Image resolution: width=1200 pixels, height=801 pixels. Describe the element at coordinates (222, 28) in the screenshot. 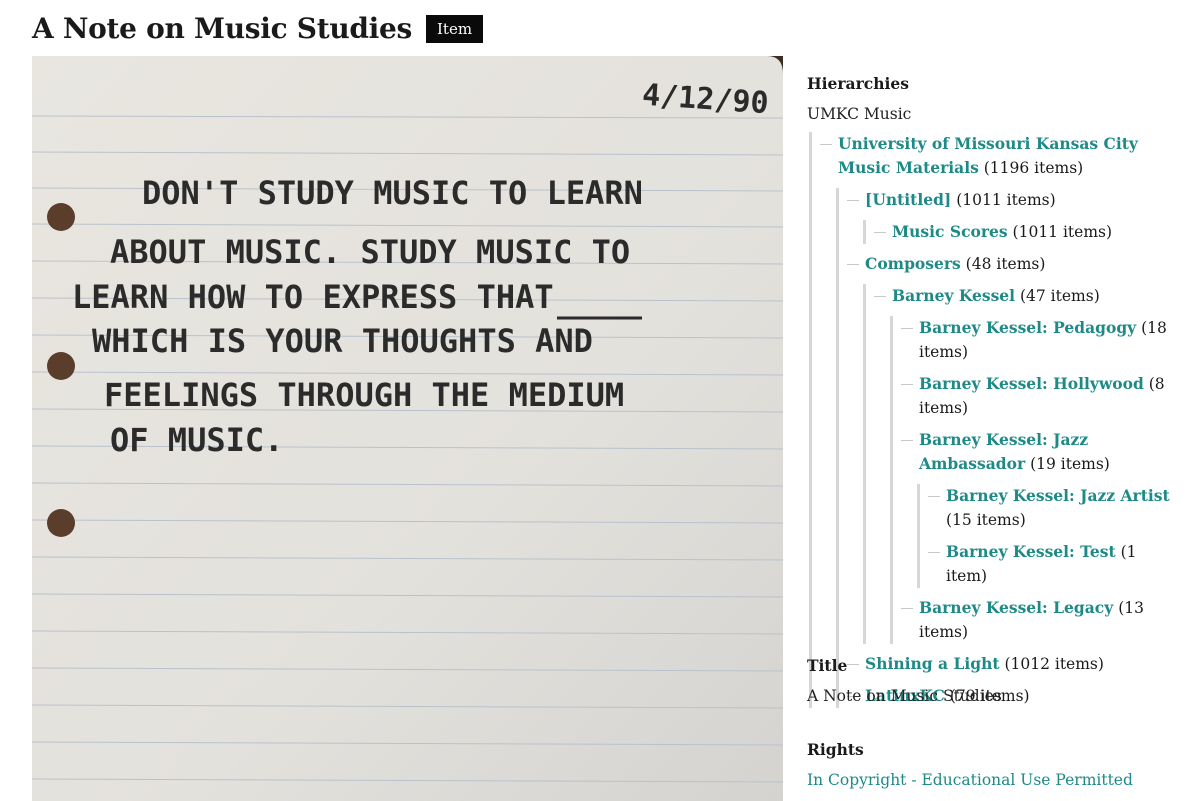

I see `page-title: A Note on Music Studies` at that location.